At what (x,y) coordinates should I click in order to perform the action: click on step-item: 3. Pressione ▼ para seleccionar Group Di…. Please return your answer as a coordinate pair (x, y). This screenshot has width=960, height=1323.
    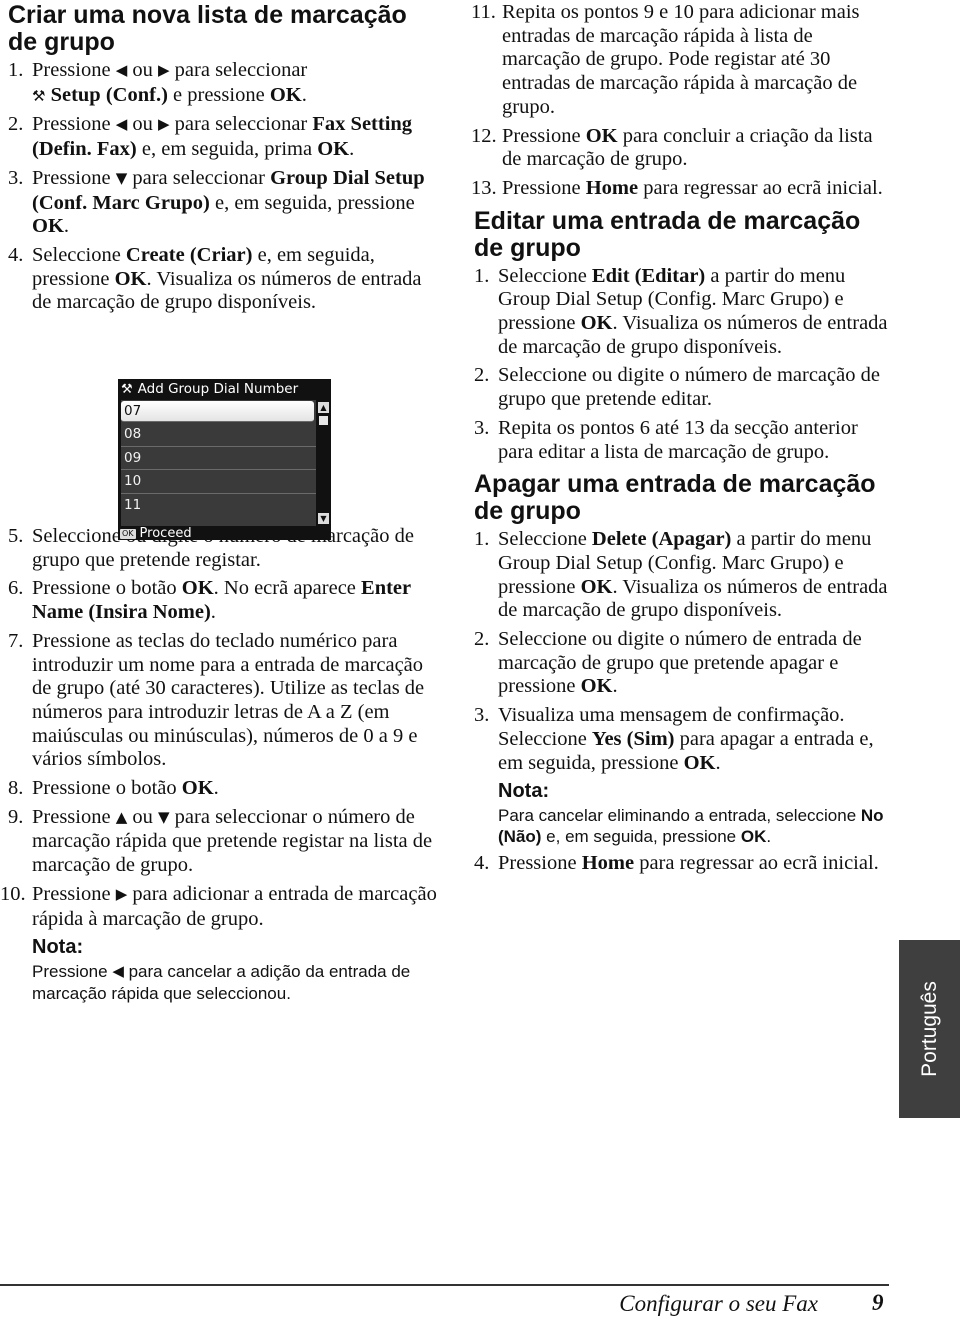
    Looking at the image, I should click on (216, 202).